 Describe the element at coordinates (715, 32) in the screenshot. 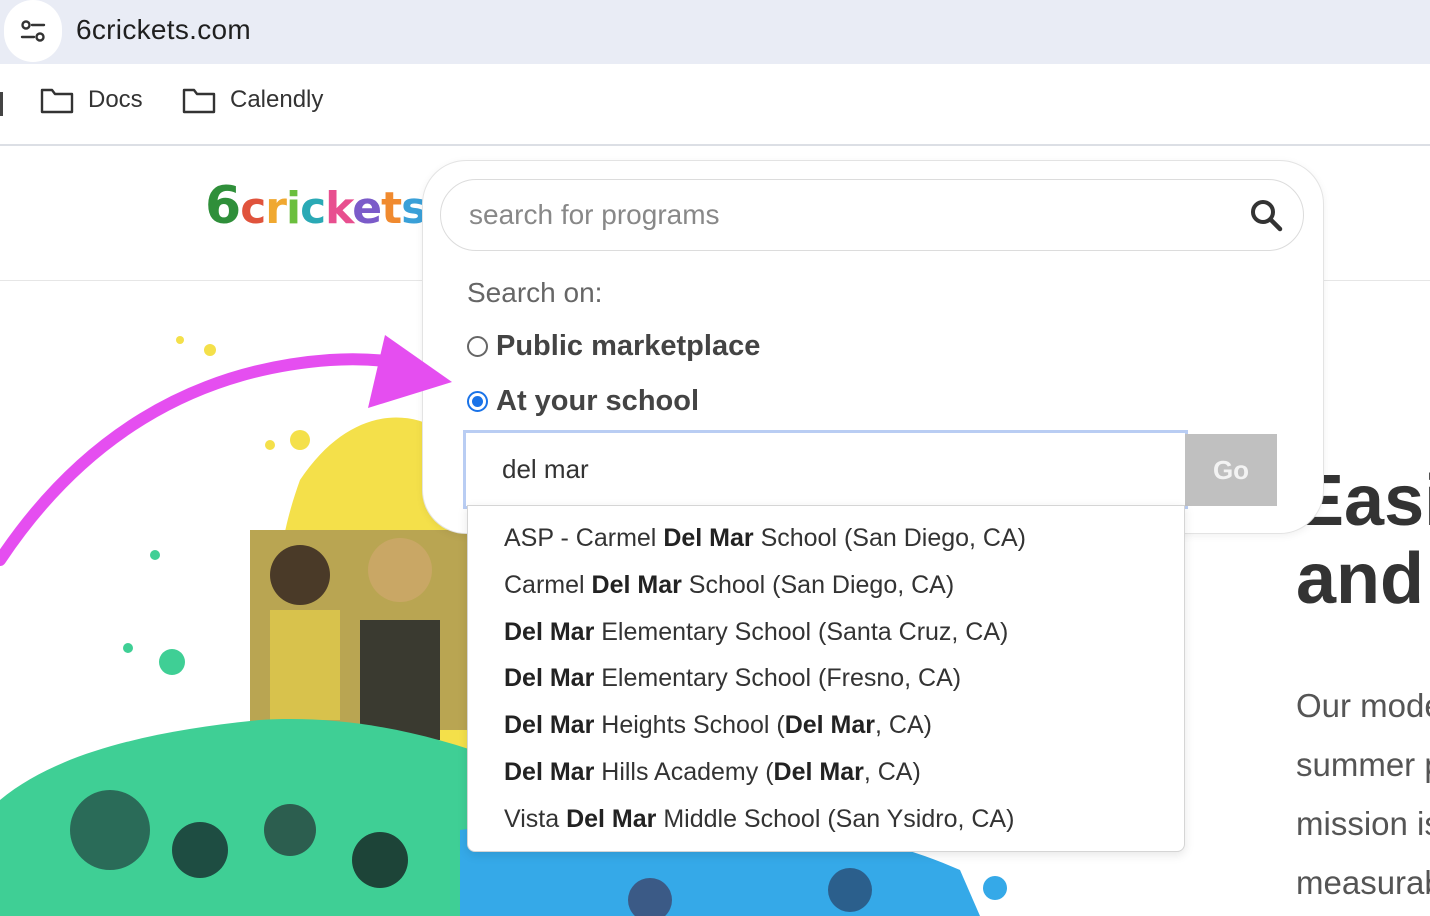

I see `browser-address-bar: 6crickets.com` at that location.